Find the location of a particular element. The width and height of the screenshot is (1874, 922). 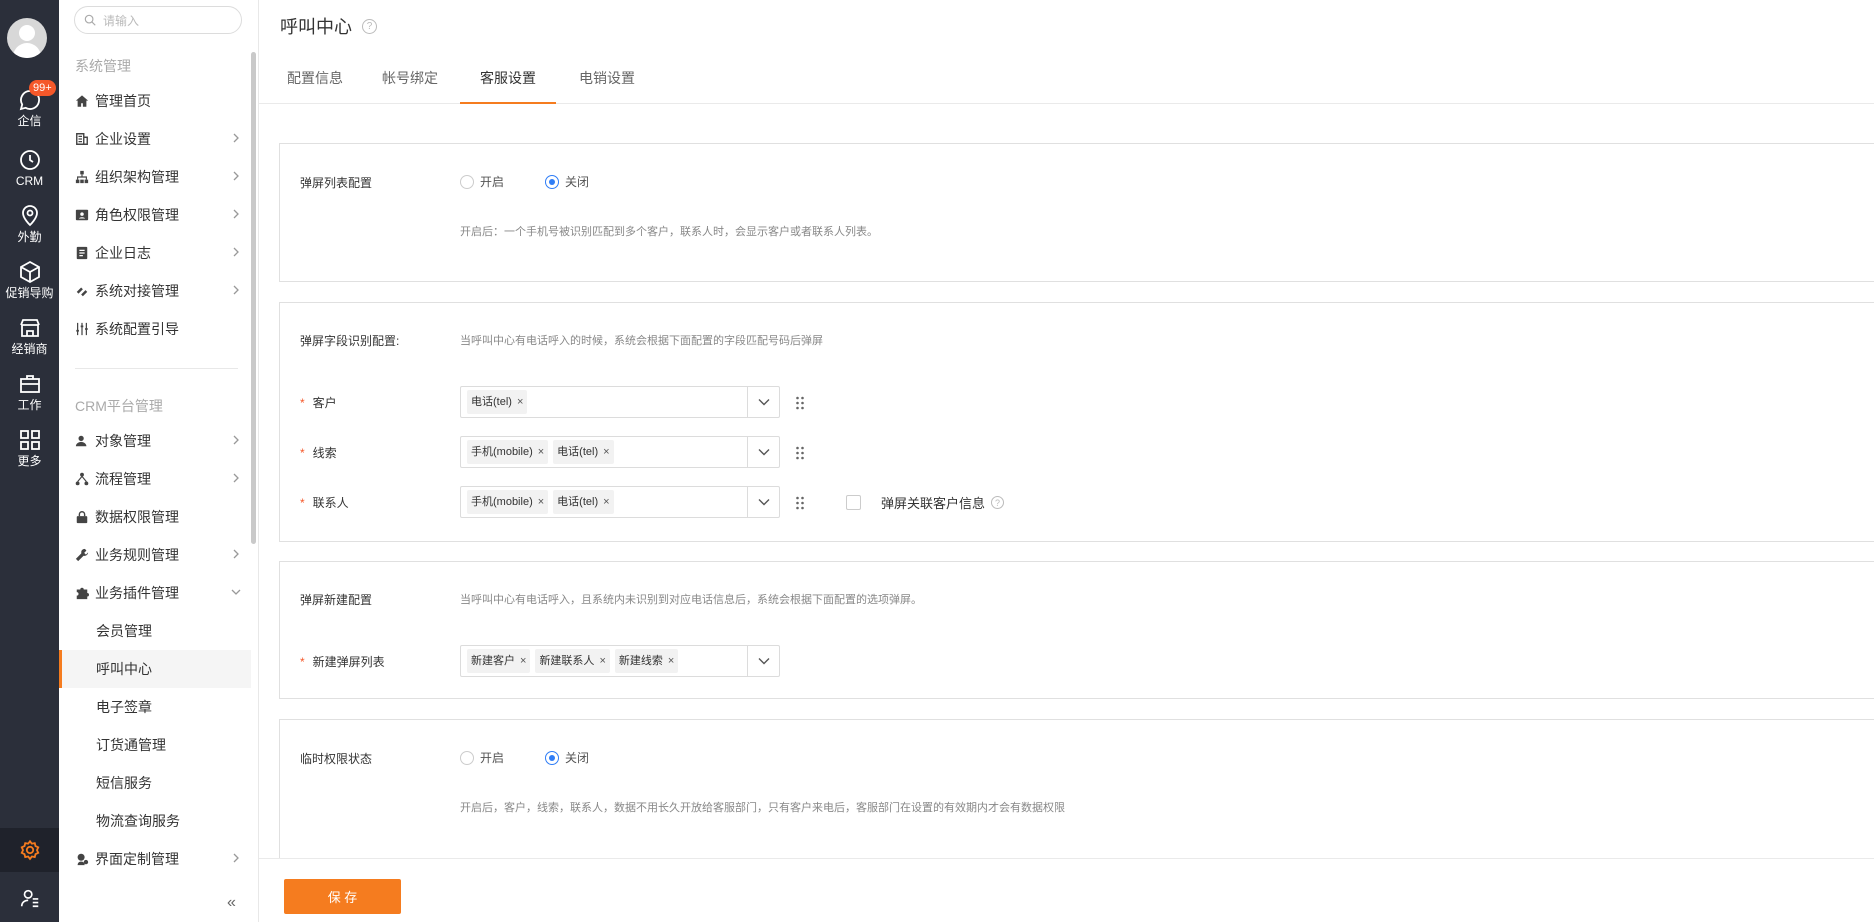

row-label-new-popup-list: * 新建弹屏列表 is located at coordinates (342, 662).